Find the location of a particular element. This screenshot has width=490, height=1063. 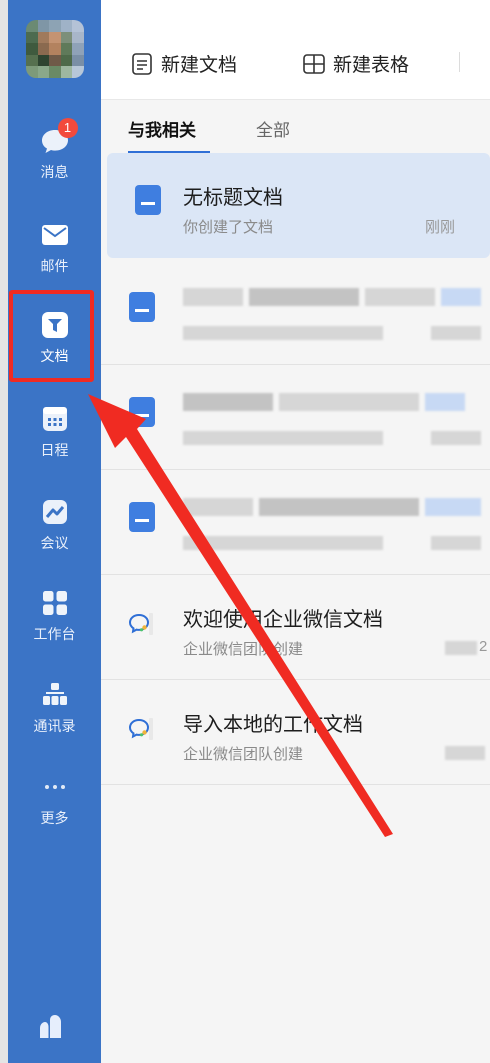

list-item: 无标题文档 你创建了文档 刚刚 is located at coordinates (298, 205).